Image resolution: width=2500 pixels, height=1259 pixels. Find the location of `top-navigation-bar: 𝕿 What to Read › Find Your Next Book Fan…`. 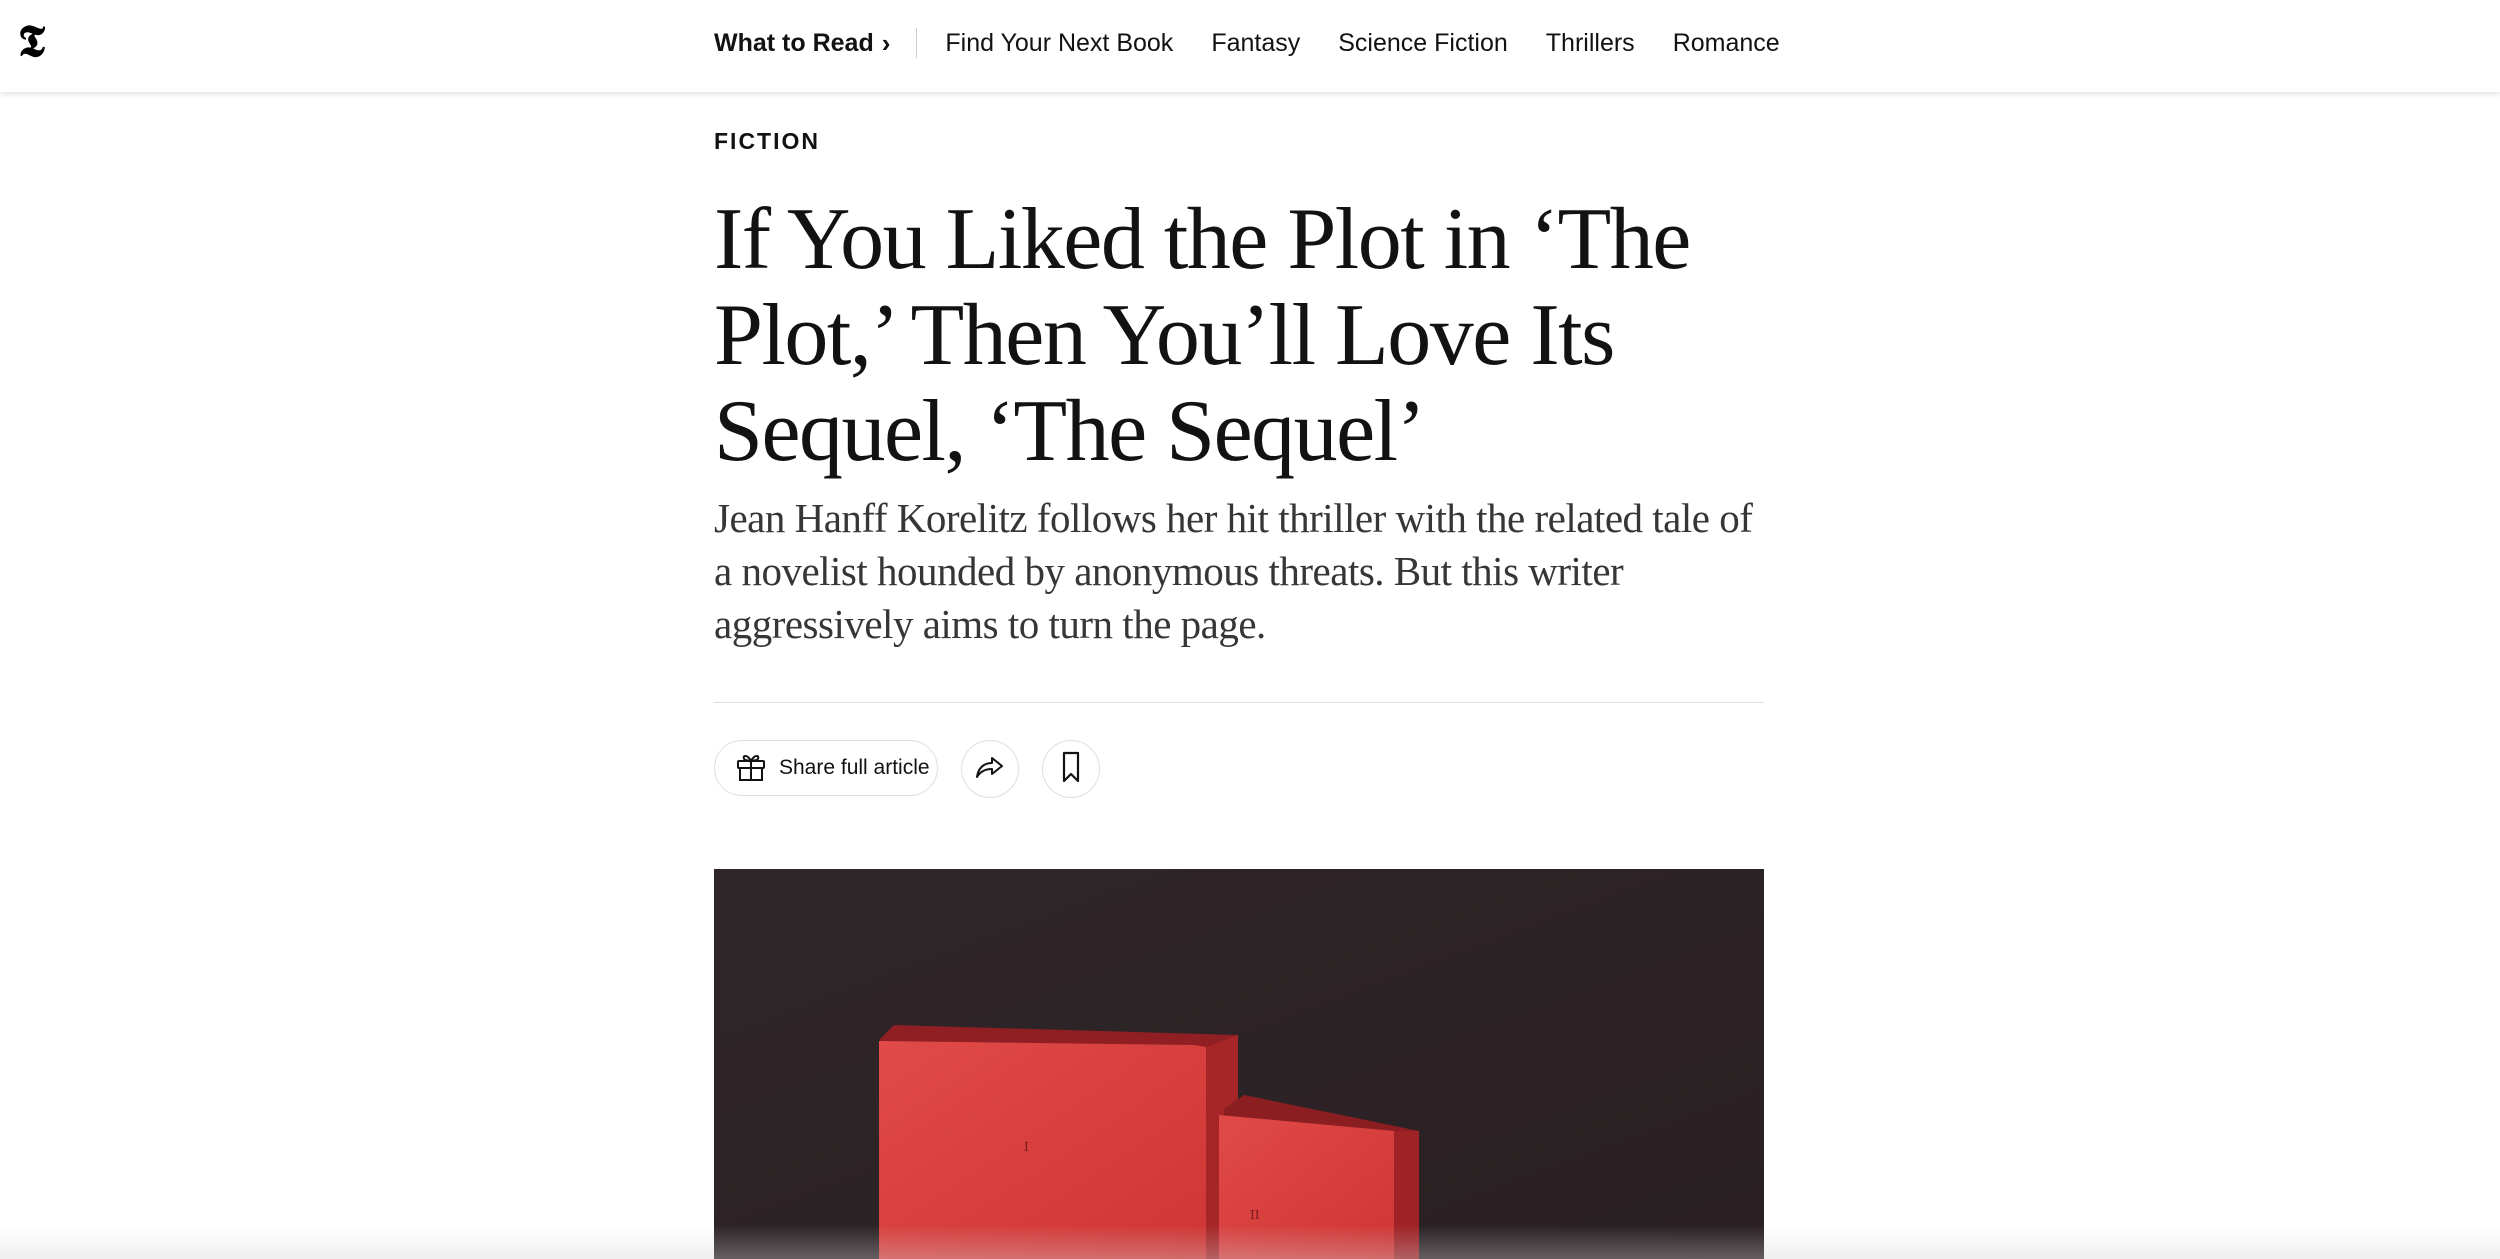

top-navigation-bar: 𝕿 What to Read › Find Your Next Book Fan… is located at coordinates (1250, 46).